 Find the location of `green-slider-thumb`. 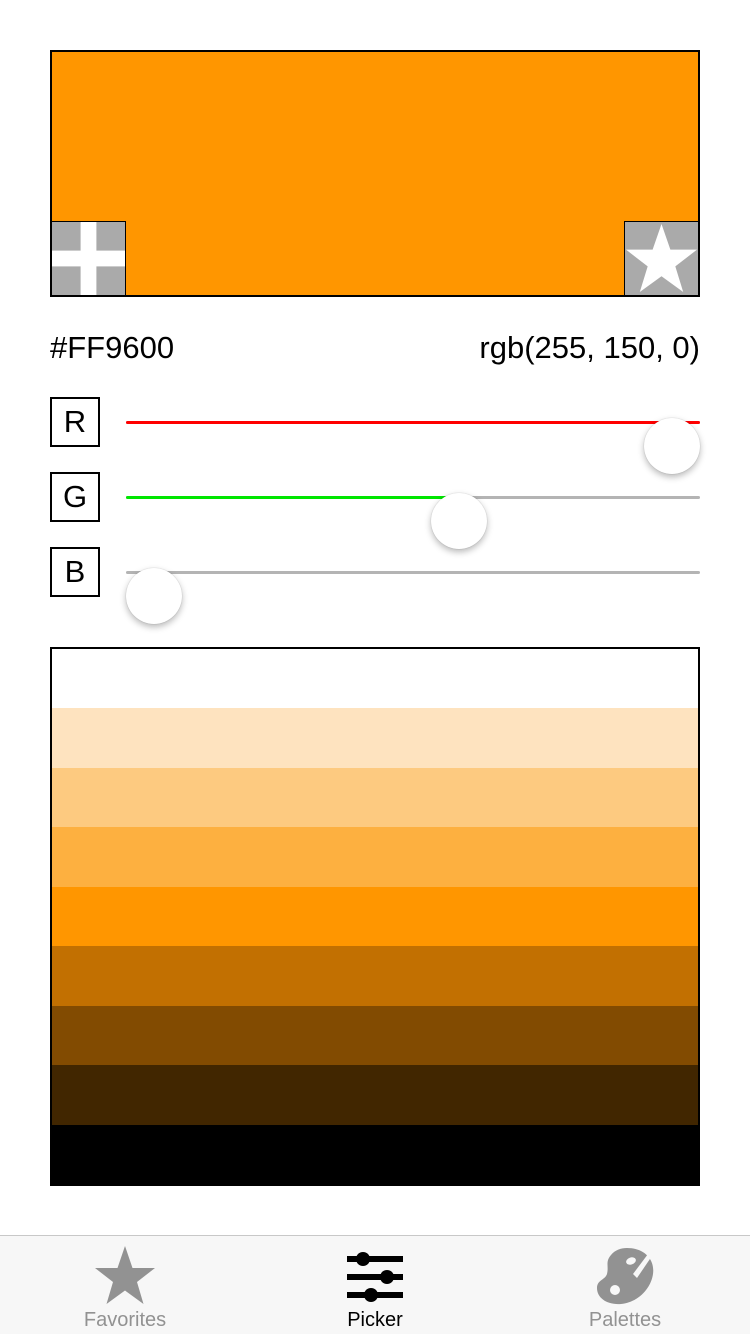

green-slider-thumb is located at coordinates (458, 521).